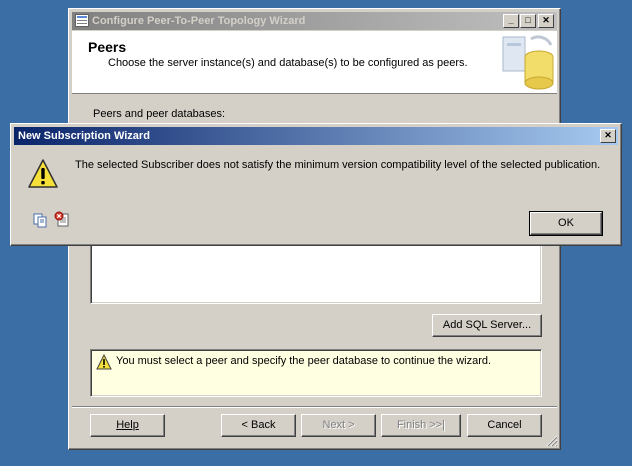 The image size is (632, 466). Describe the element at coordinates (566, 223) in the screenshot. I see `ok-button: OK` at that location.